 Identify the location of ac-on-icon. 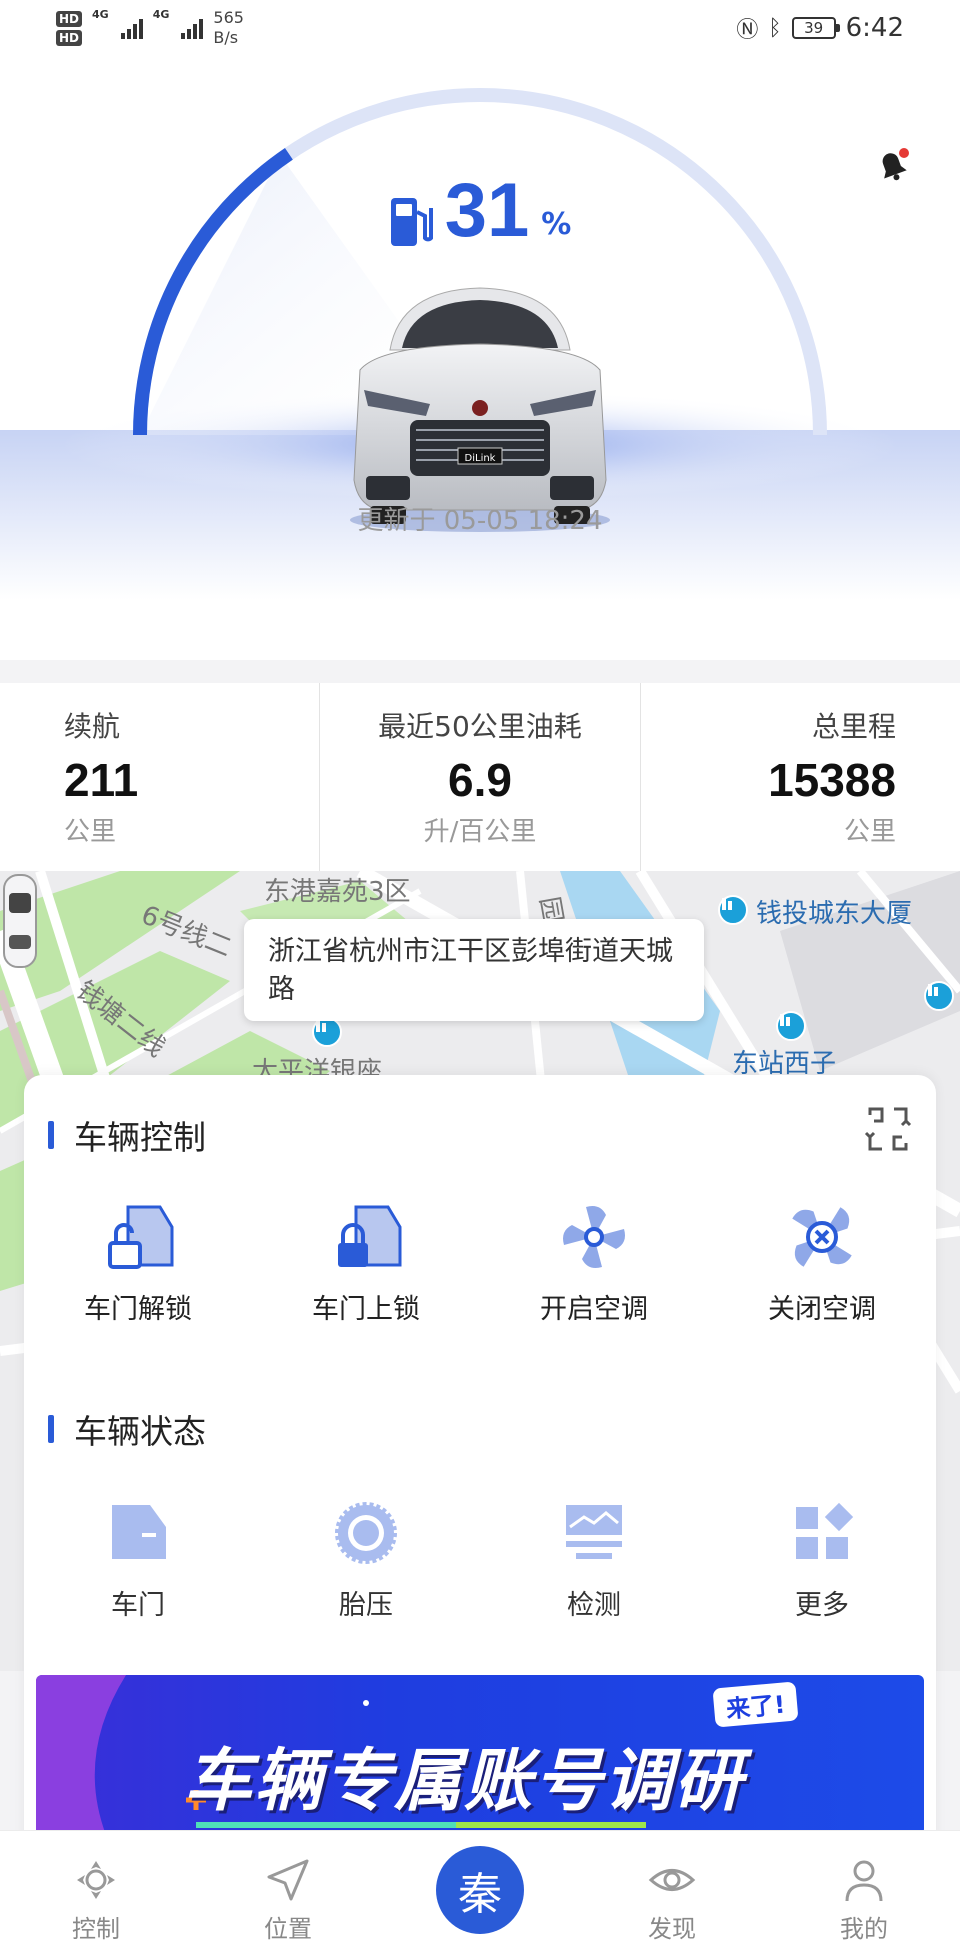
(594, 1237).